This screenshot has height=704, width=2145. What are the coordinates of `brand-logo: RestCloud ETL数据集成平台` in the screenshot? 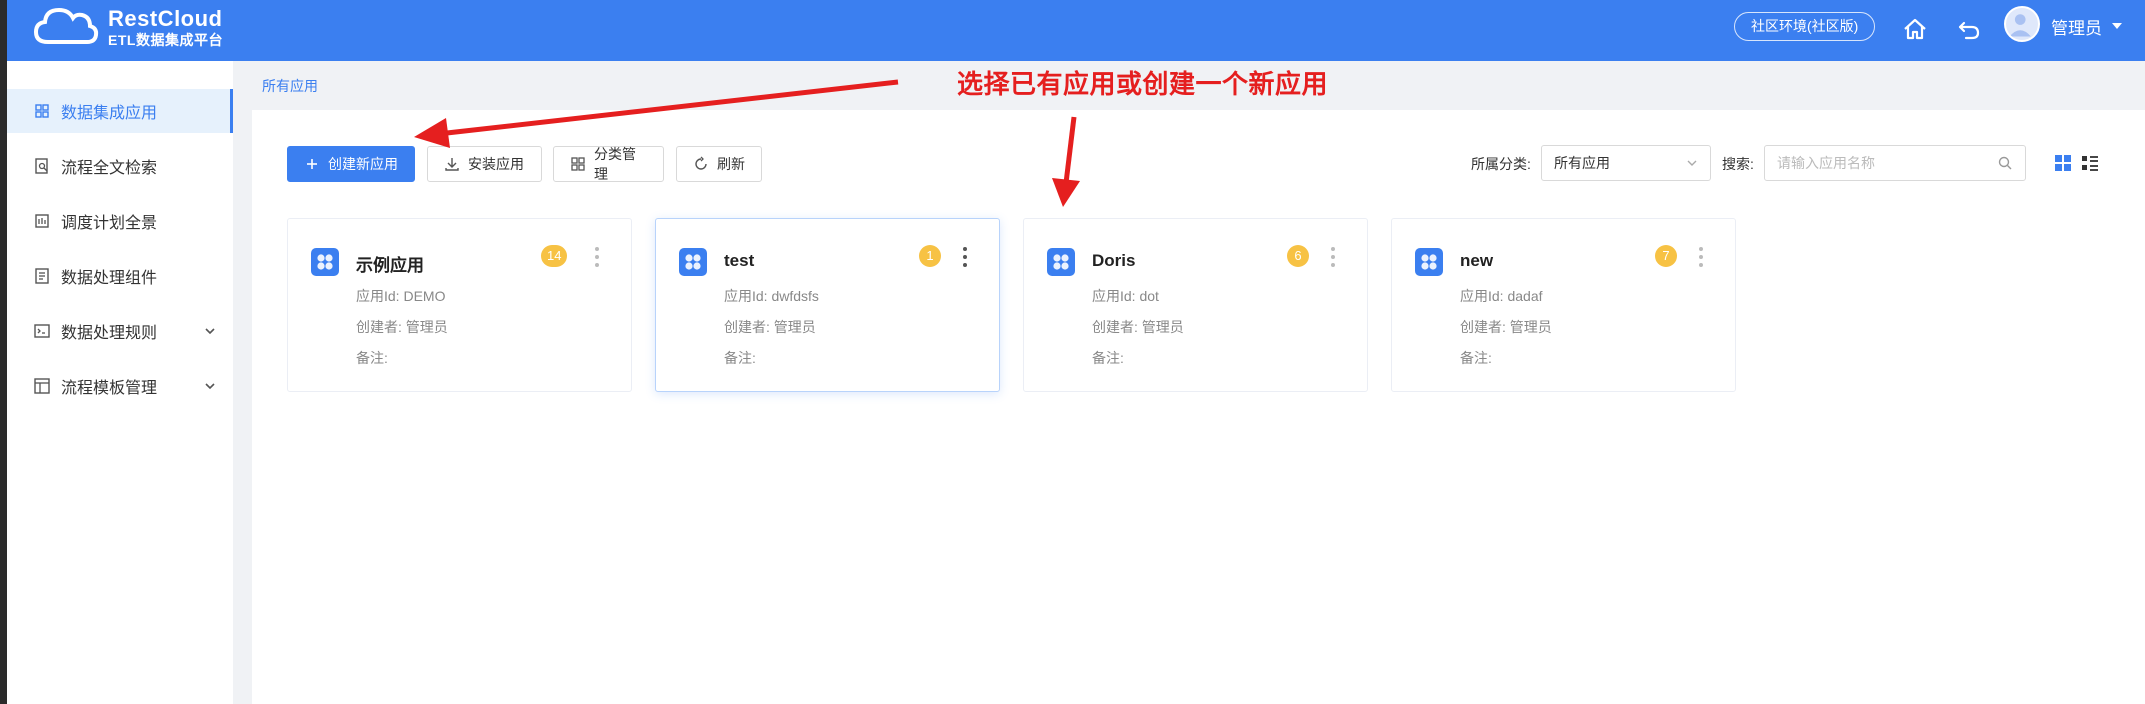 It's located at (126, 27).